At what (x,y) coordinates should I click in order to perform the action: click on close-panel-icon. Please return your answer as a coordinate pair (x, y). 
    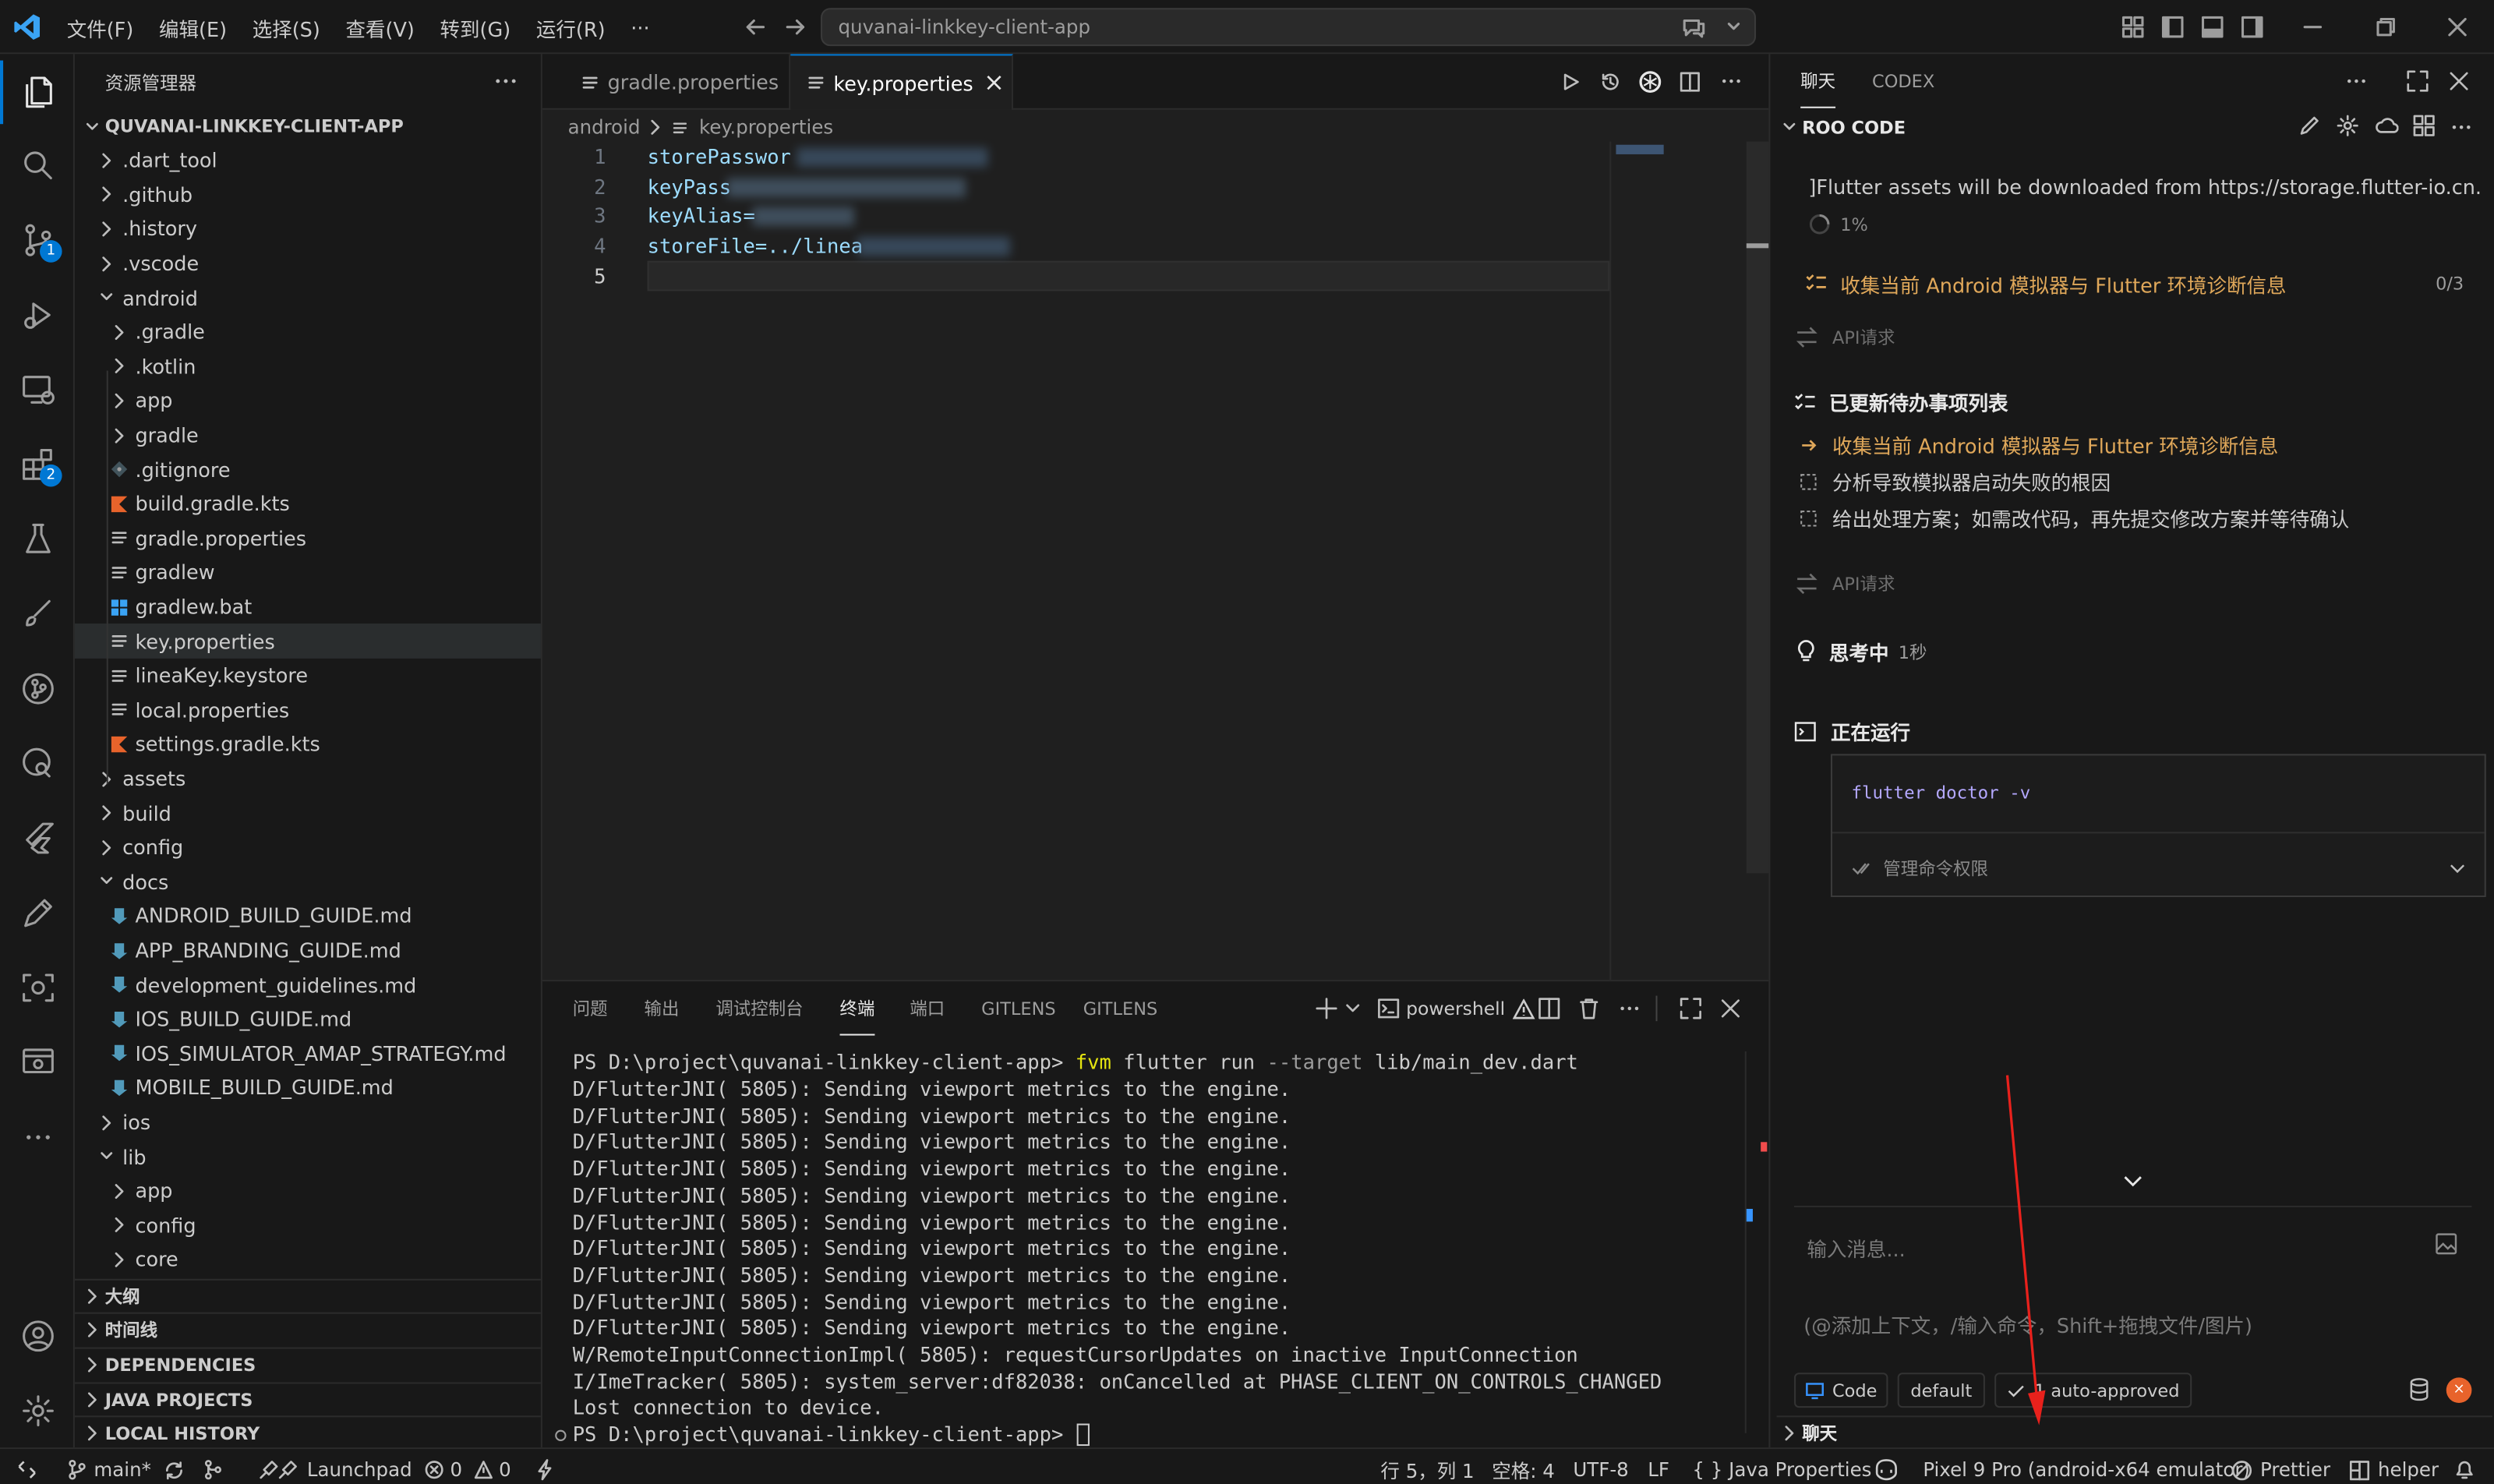
    Looking at the image, I should click on (1731, 1009).